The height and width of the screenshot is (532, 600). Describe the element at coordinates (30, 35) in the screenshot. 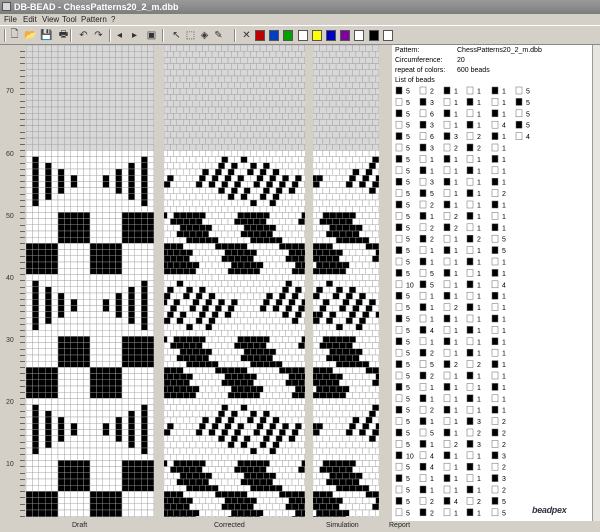

I see `open-folder-icon: 📂` at that location.